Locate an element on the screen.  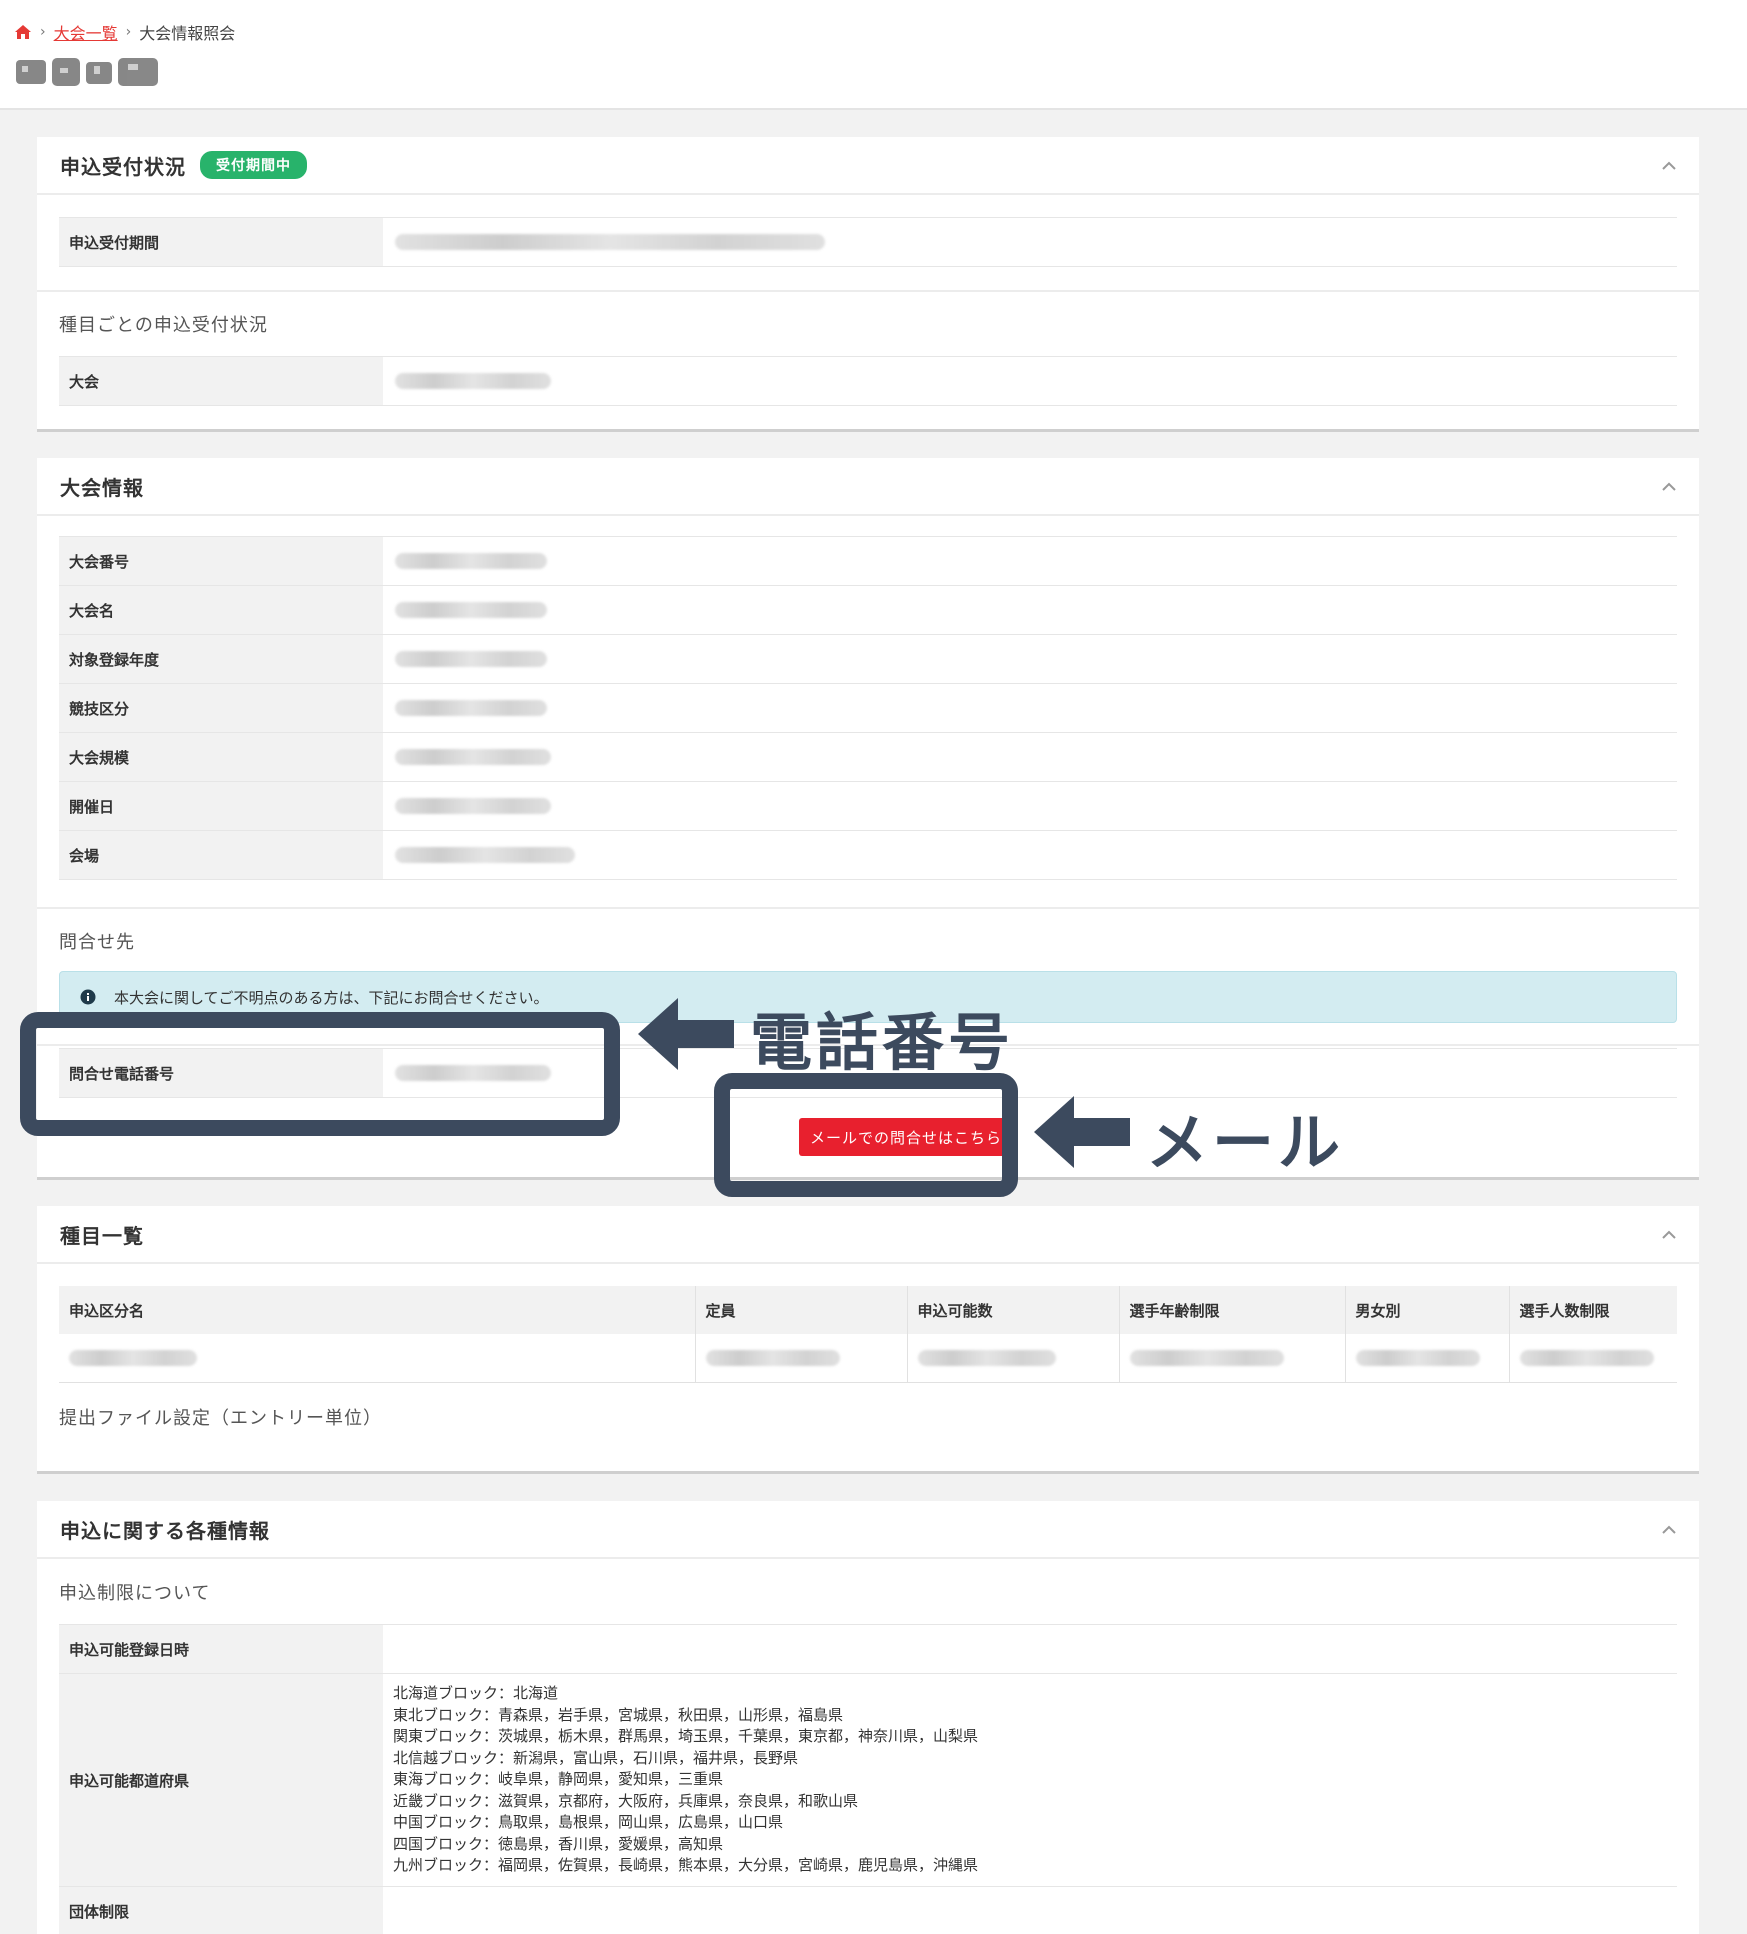
events-table: 申込区分名 定員 申込可能数 選手年齢制限 男女別 選手人数制限 is located at coordinates (868, 1334).